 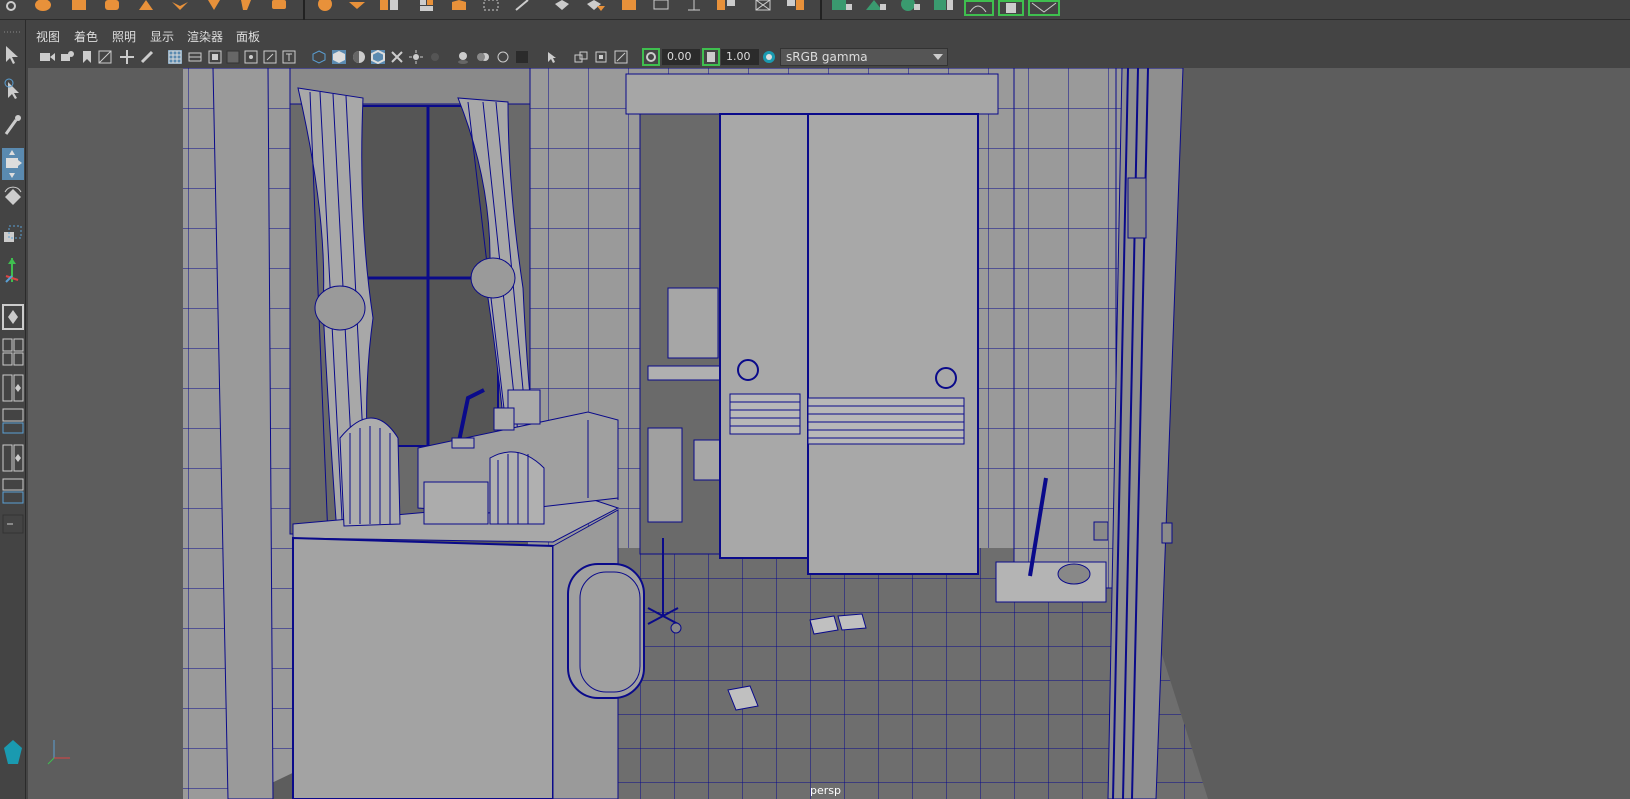 I want to click on smooth-shade-icon, so click(x=339, y=57).